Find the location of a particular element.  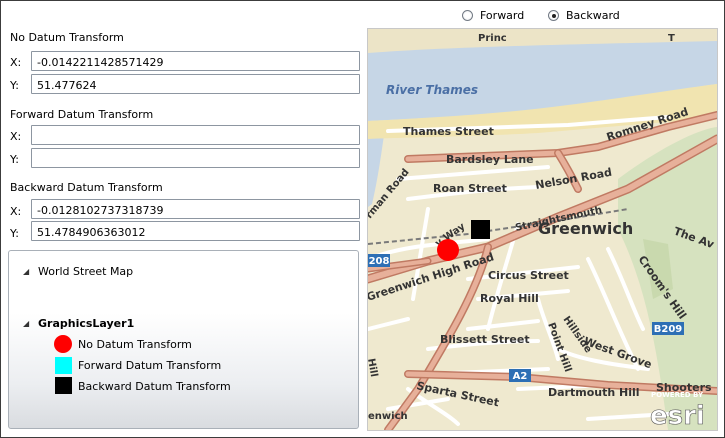

esri-logo: POWERED BY esri is located at coordinates (677, 410).